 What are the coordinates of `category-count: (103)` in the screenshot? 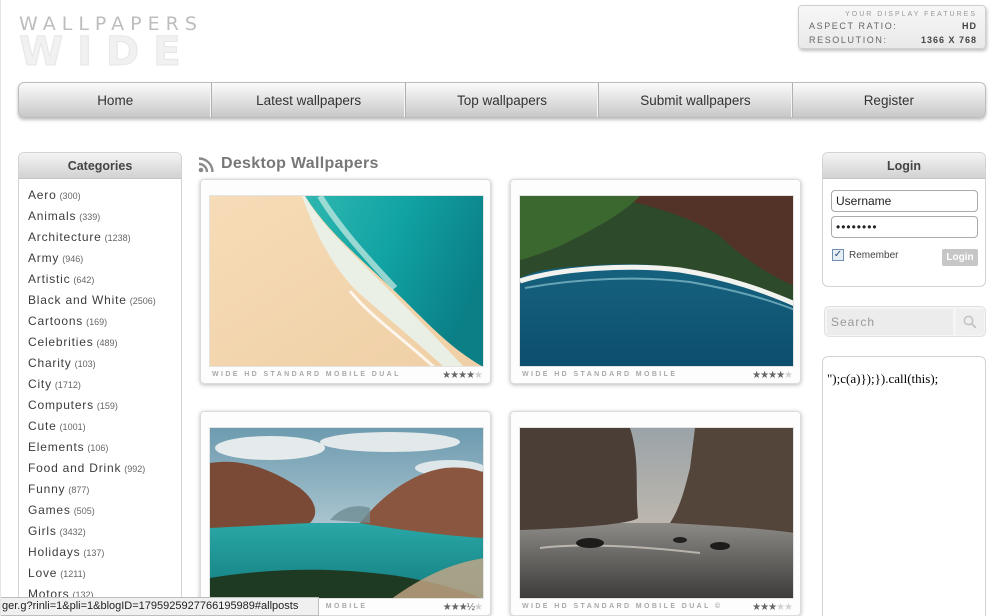 It's located at (85, 364).